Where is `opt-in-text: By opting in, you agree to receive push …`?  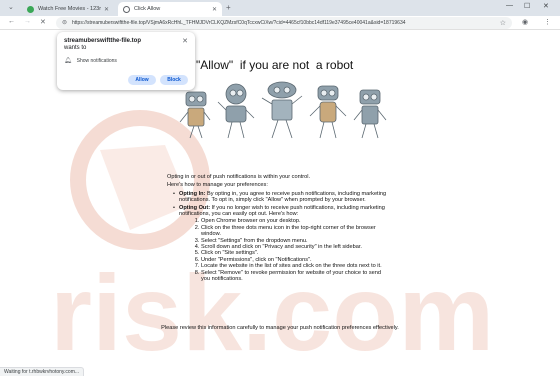 opt-in-text: By opting in, you agree to receive push … is located at coordinates (283, 197).